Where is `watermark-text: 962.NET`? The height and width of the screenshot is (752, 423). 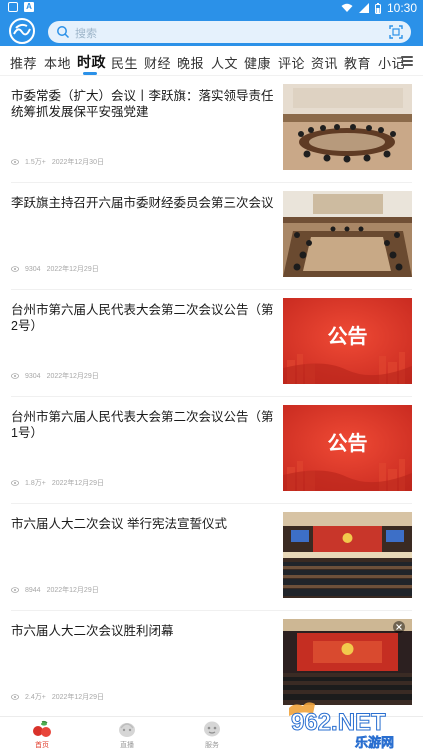
watermark-text: 962.NET is located at coordinates (338, 722).